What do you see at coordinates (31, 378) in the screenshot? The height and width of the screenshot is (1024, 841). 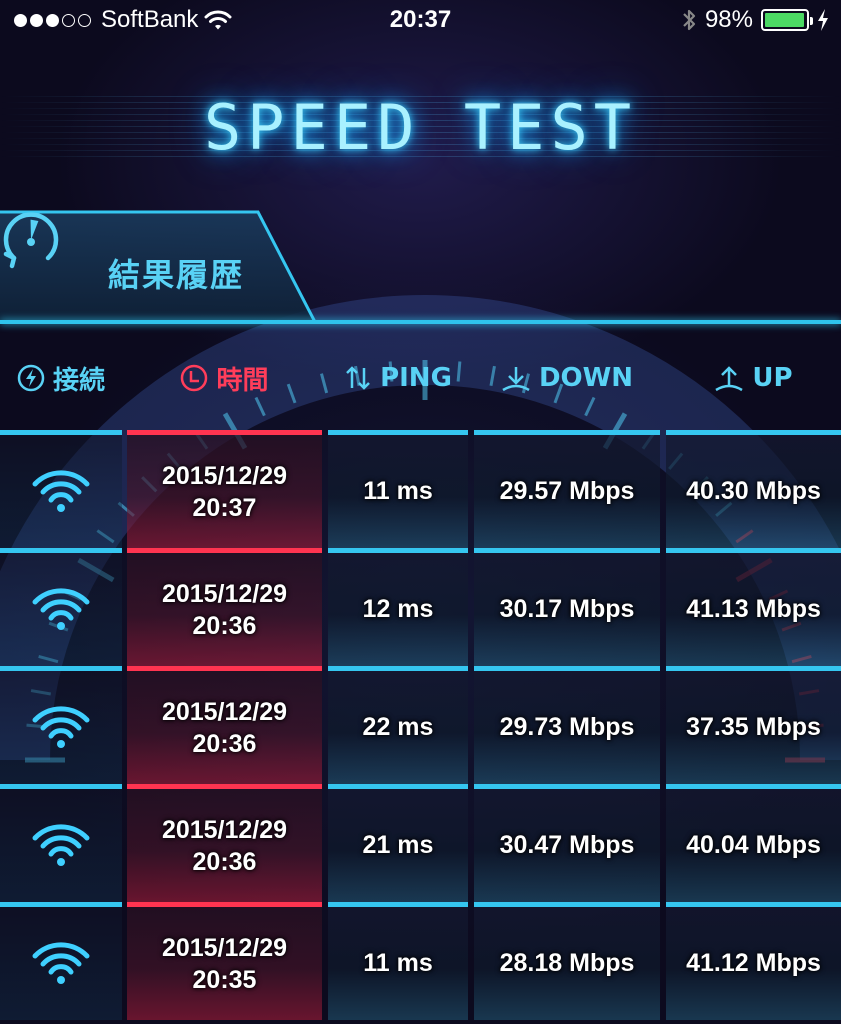 I see `bolt-icon` at bounding box center [31, 378].